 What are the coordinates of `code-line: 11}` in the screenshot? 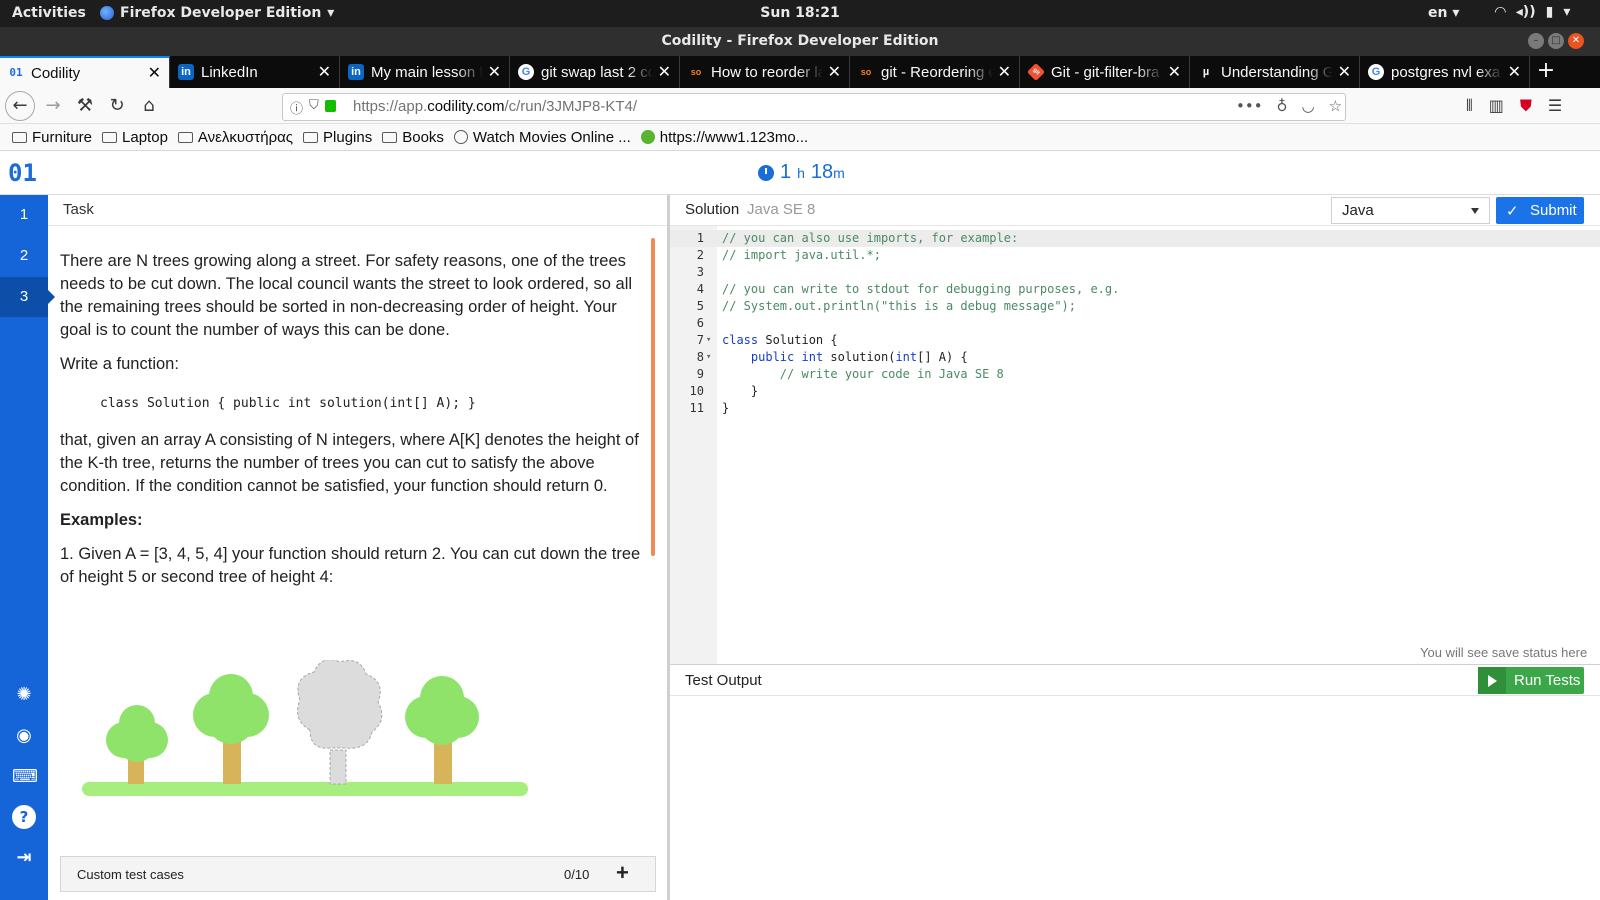 It's located at (1135, 408).